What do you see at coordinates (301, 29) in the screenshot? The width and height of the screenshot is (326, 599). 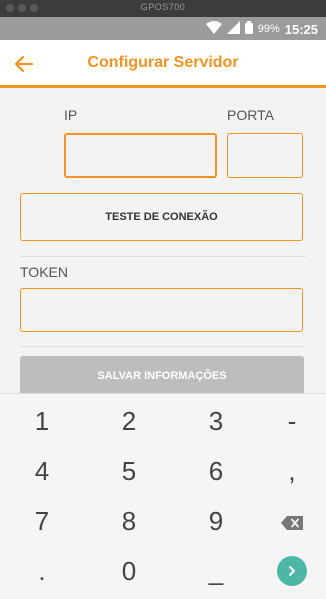 I see `clock: 15:25` at bounding box center [301, 29].